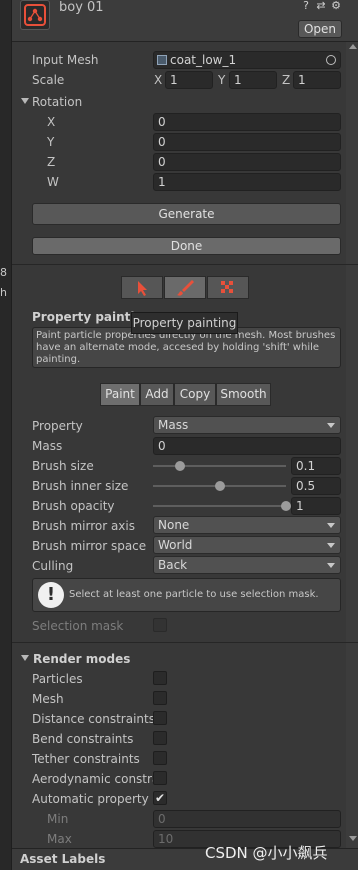 This screenshot has width=358, height=870. I want to click on culling-label: Culling, so click(53, 566).